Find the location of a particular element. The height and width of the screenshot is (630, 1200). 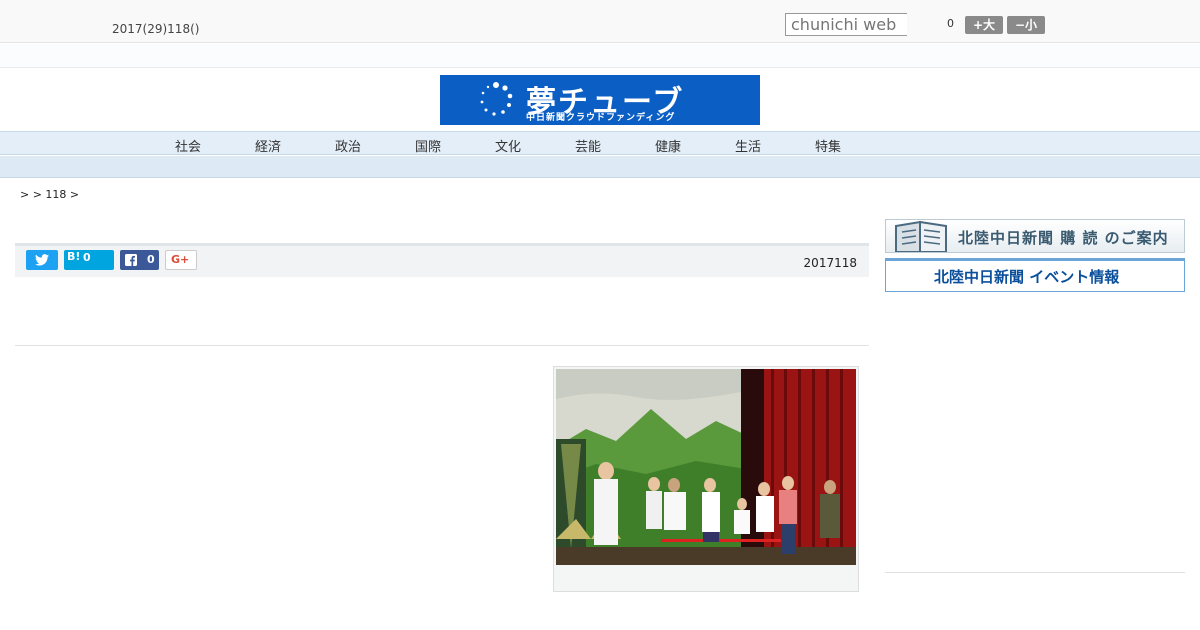

twitter-icon is located at coordinates (42, 260).